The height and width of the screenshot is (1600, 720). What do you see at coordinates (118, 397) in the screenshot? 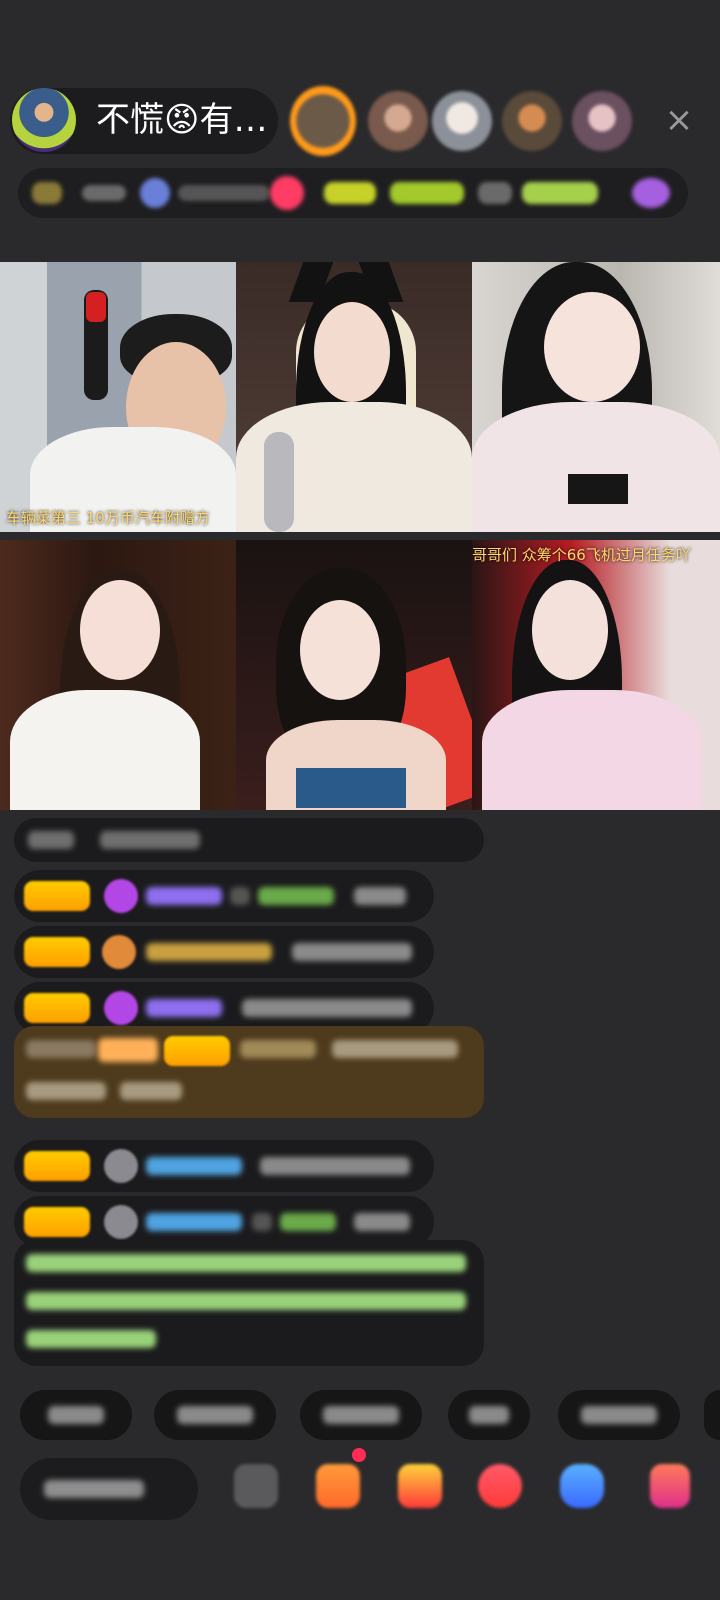
I see `video-tile-1: 车辆菜第三 10万币汽车附赠方` at bounding box center [118, 397].